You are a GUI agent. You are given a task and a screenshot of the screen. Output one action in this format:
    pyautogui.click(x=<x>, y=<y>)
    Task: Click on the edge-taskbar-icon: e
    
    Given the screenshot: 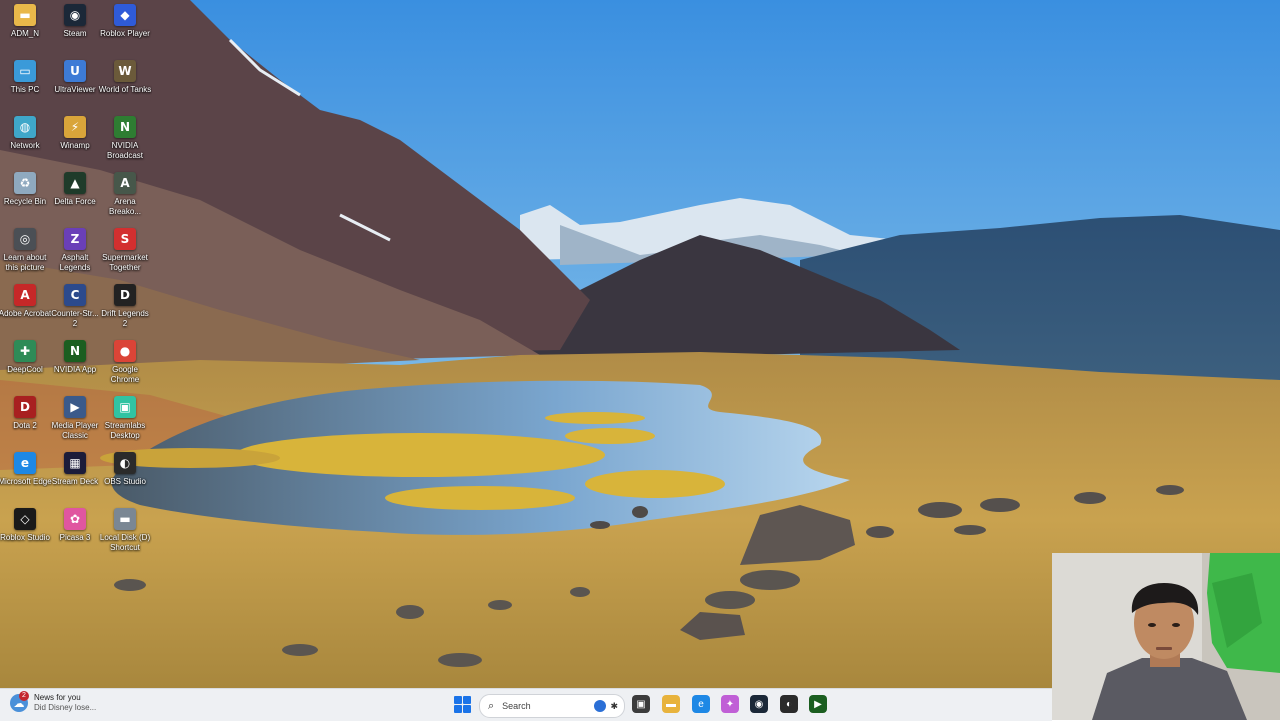 What is the action you would take?
    pyautogui.click(x=701, y=704)
    